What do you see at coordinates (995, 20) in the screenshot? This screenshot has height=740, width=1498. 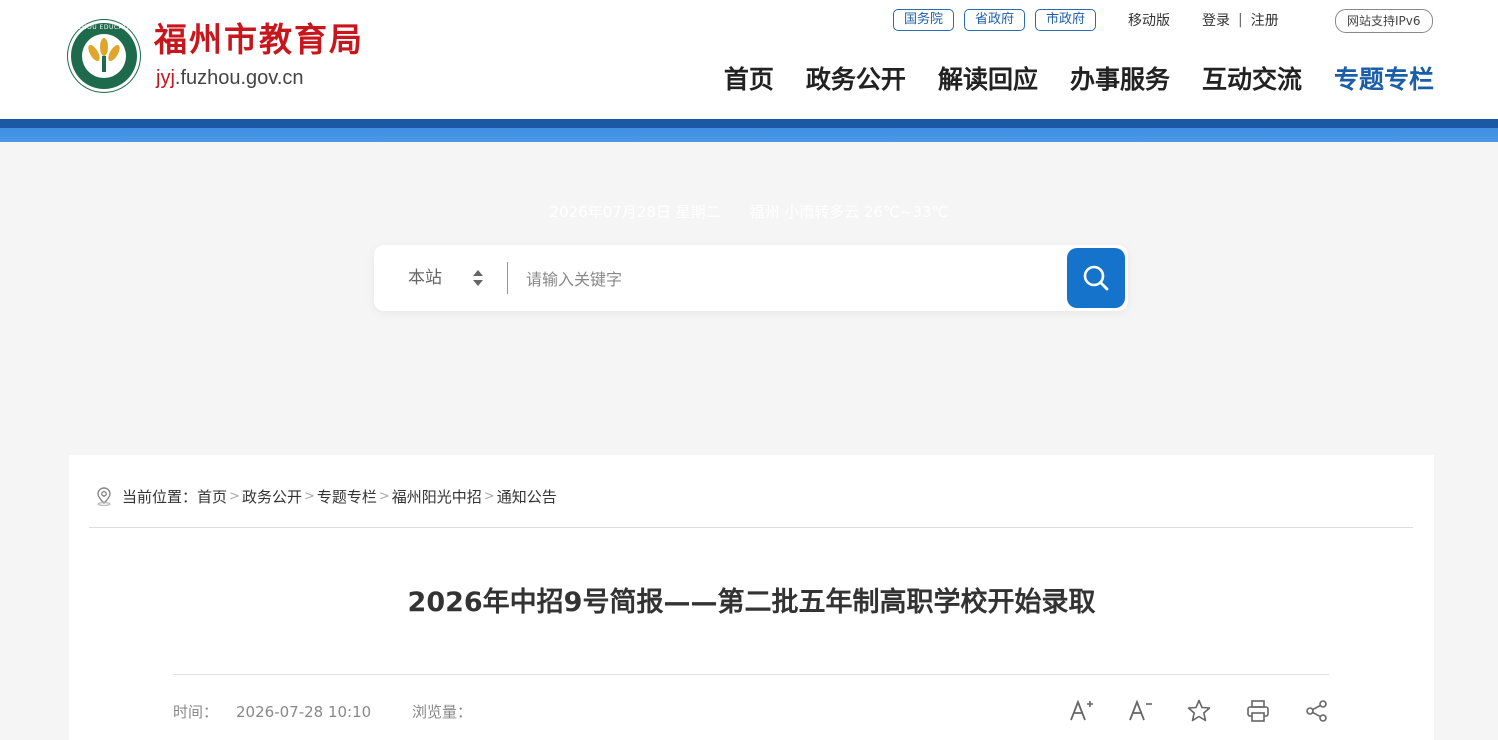 I see `link-provincial-gov: 省政府` at bounding box center [995, 20].